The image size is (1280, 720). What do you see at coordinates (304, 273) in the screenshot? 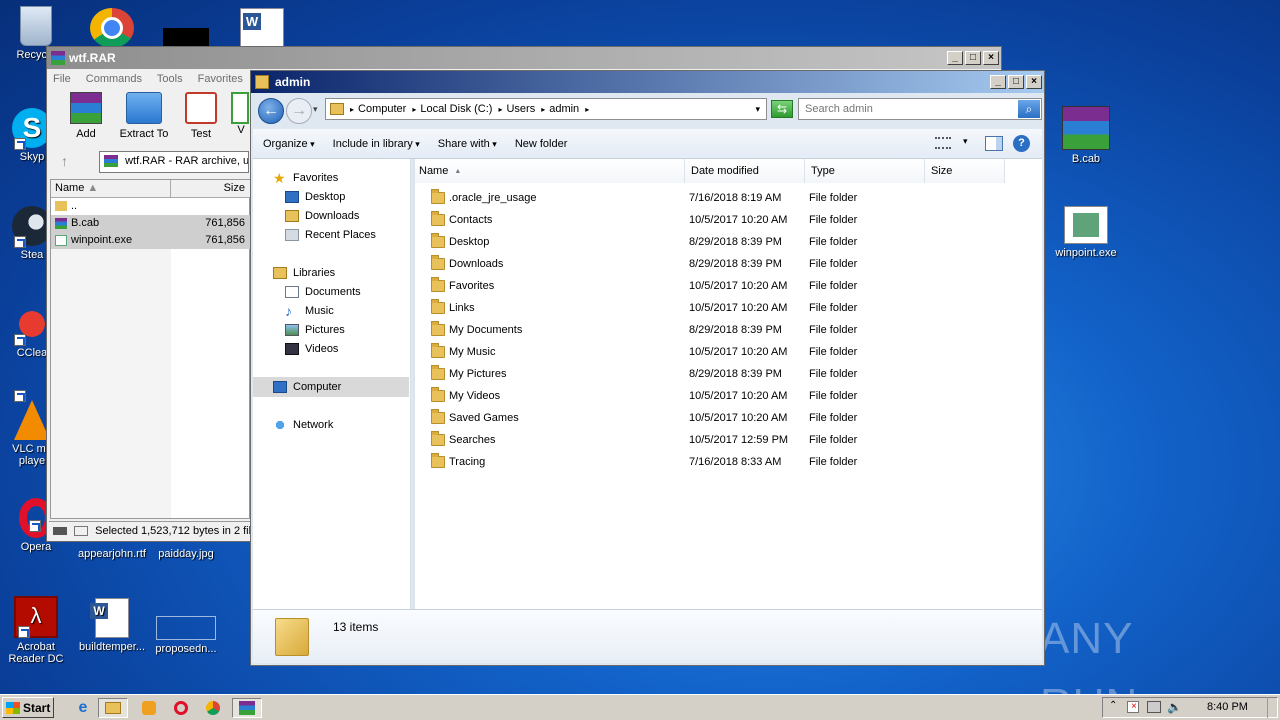
I see `nav-libraries: Libraries` at bounding box center [304, 273].